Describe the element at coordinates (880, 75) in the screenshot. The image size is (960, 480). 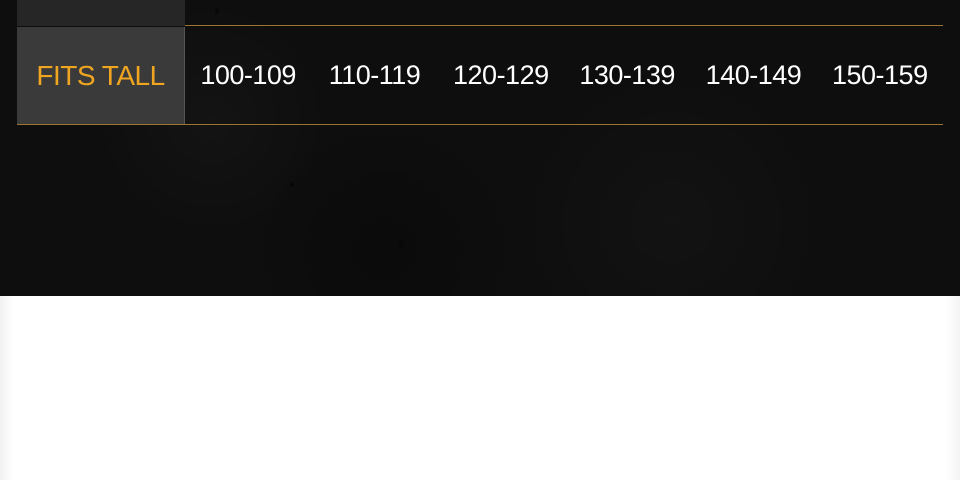
I see `height-range-cell: 150-159` at that location.